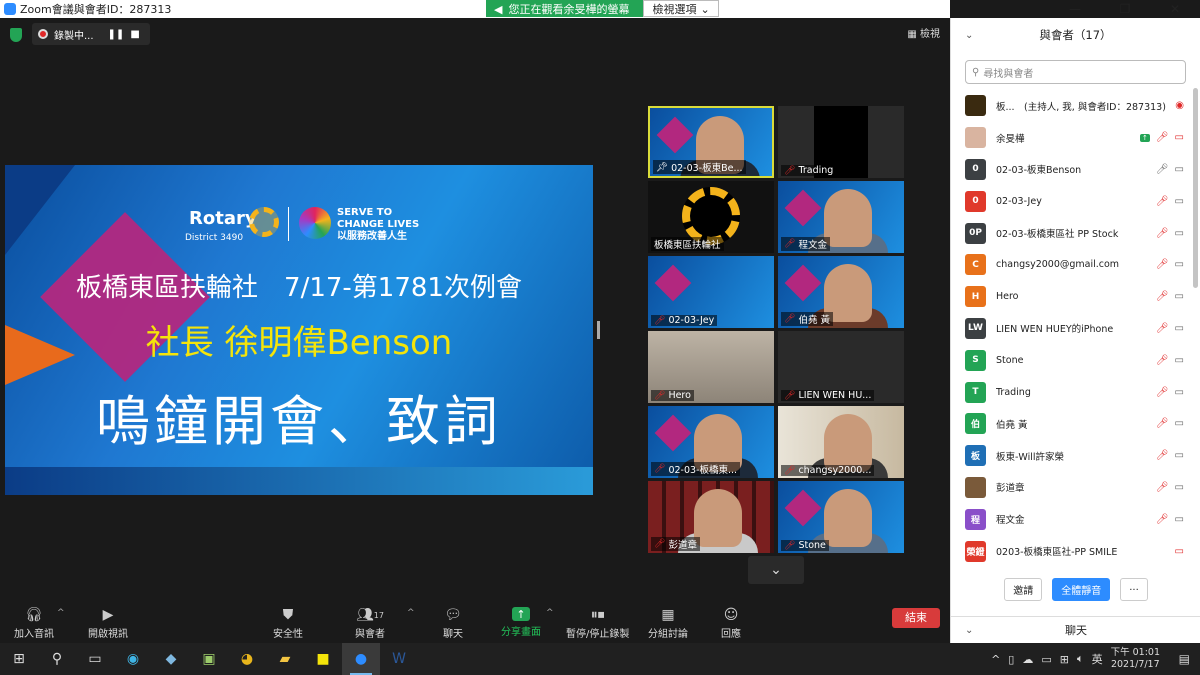  I want to click on cloud-icon: ☁, so click(1027, 659).